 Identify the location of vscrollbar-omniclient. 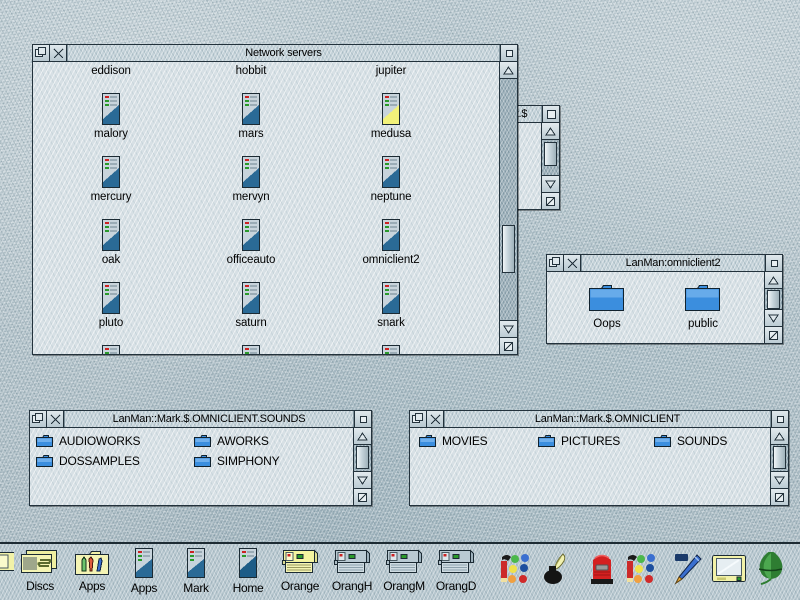
(779, 466).